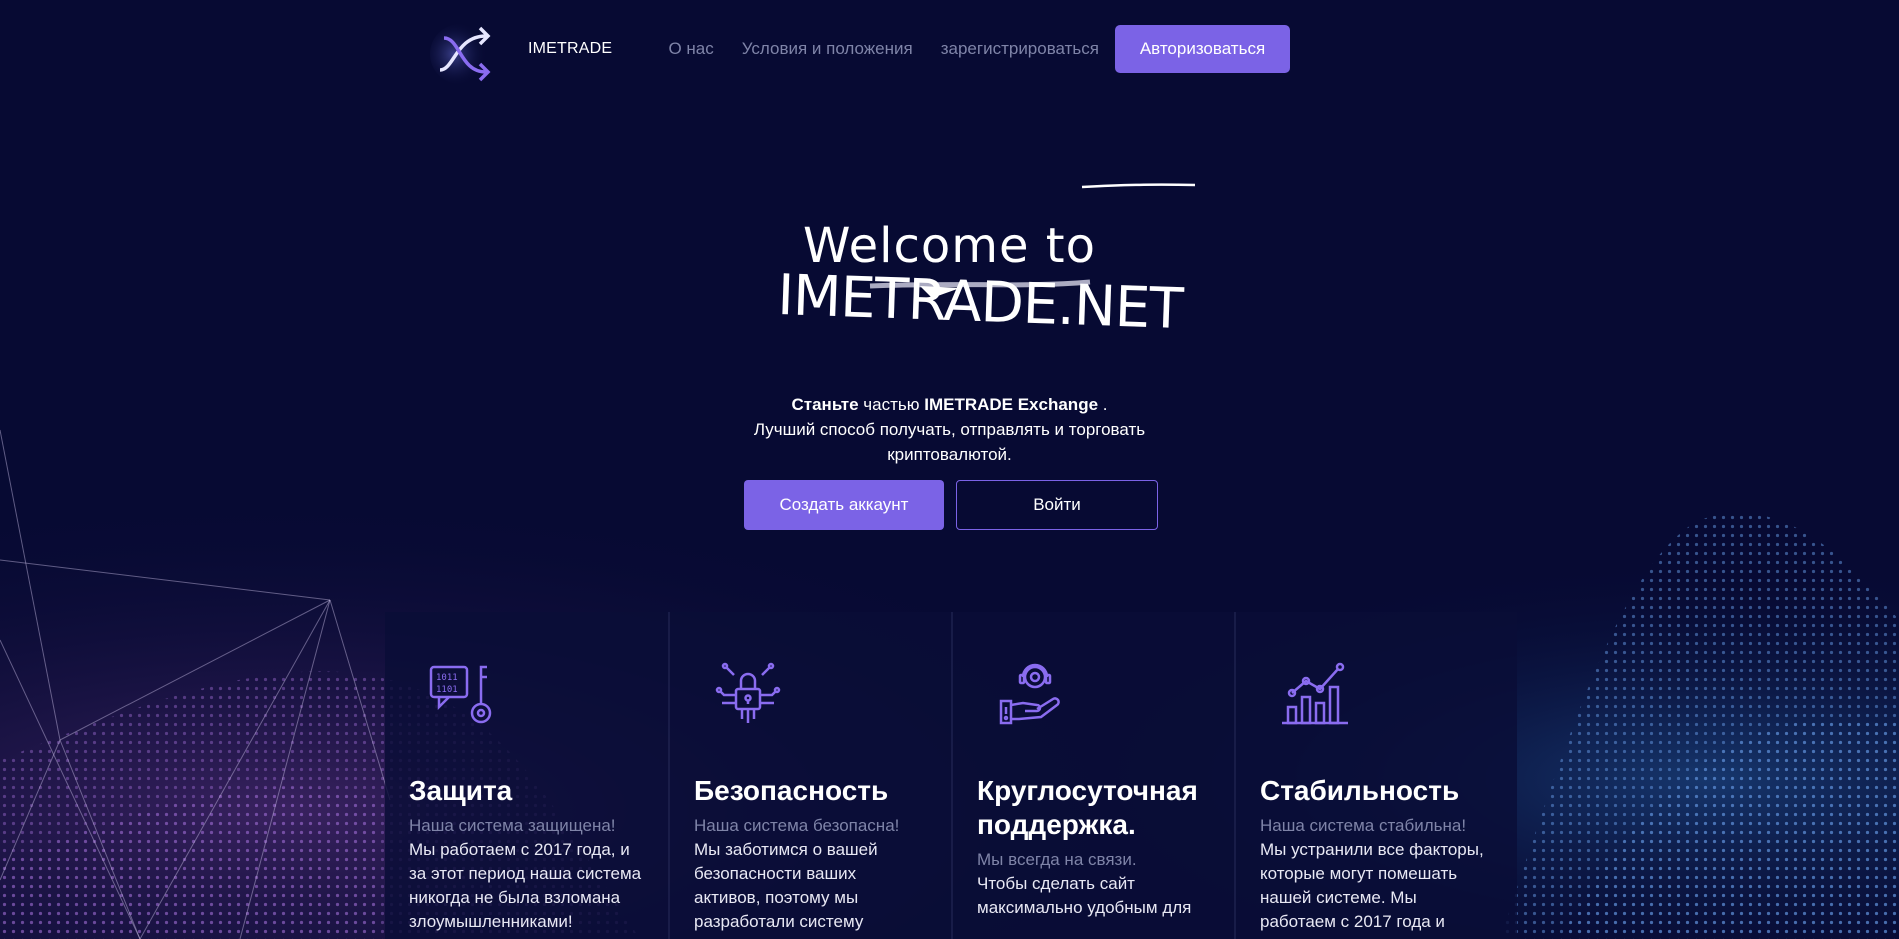  What do you see at coordinates (1057, 505) in the screenshot?
I see `sign-in-button: Войти` at bounding box center [1057, 505].